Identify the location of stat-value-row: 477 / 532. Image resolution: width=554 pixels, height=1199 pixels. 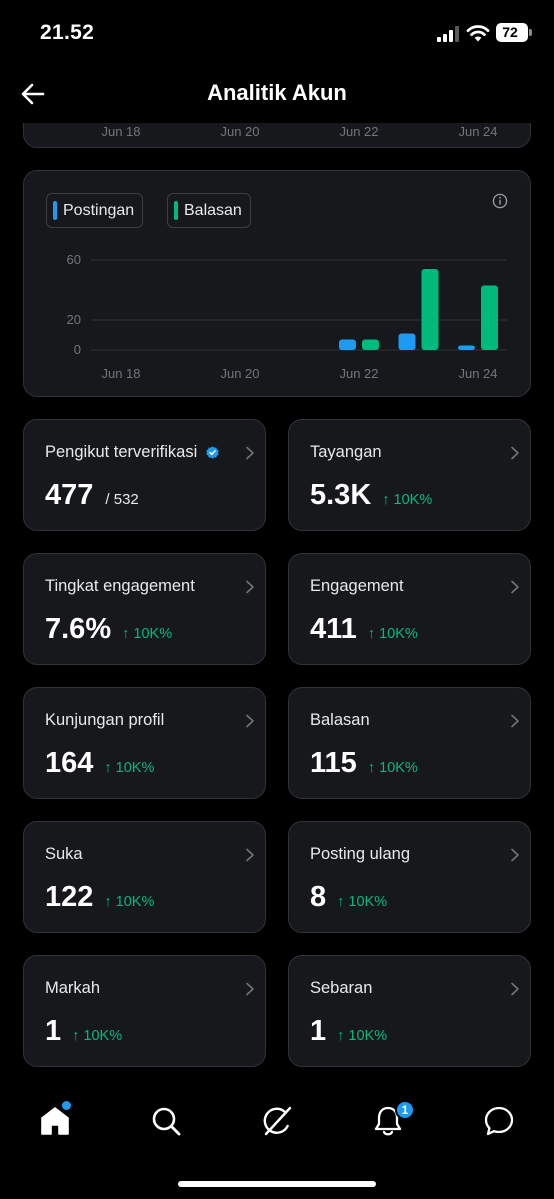
(92, 495).